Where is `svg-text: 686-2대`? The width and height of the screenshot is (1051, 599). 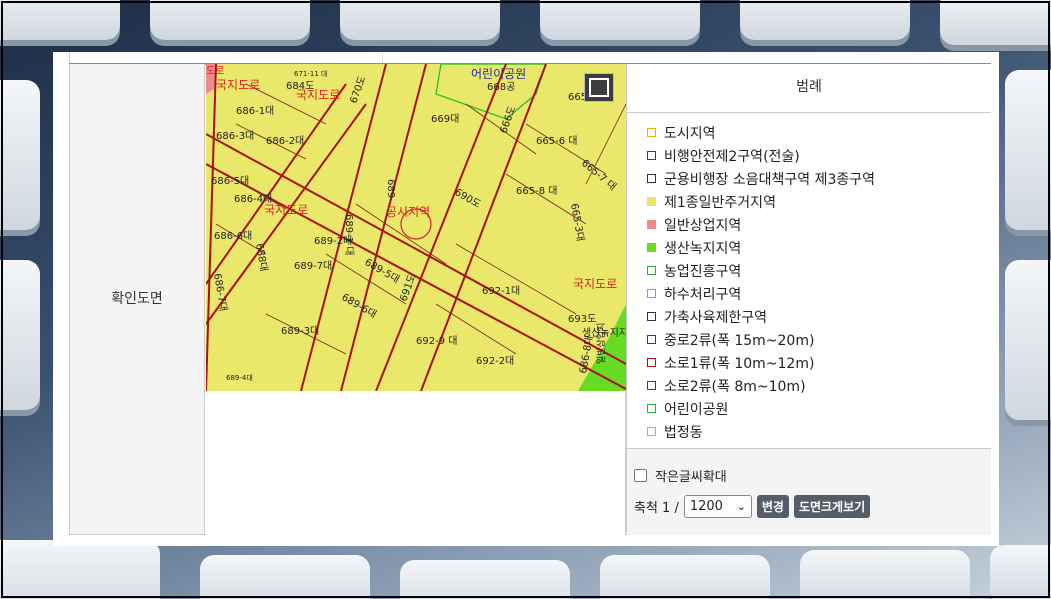
svg-text: 686-2대 is located at coordinates (285, 141).